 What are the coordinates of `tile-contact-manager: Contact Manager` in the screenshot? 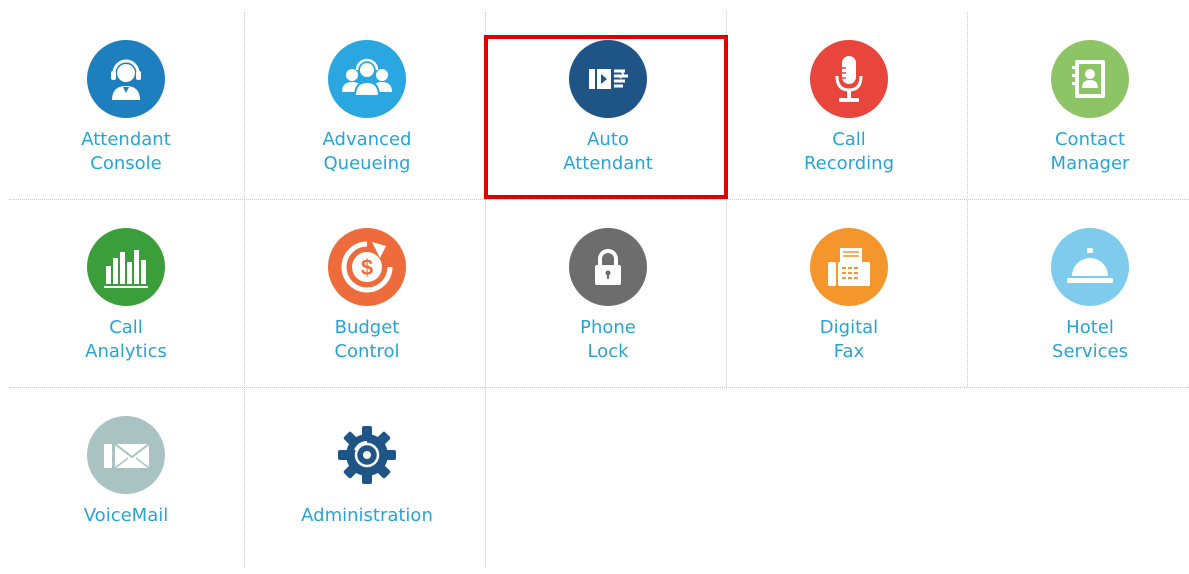 It's located at (1079, 105).